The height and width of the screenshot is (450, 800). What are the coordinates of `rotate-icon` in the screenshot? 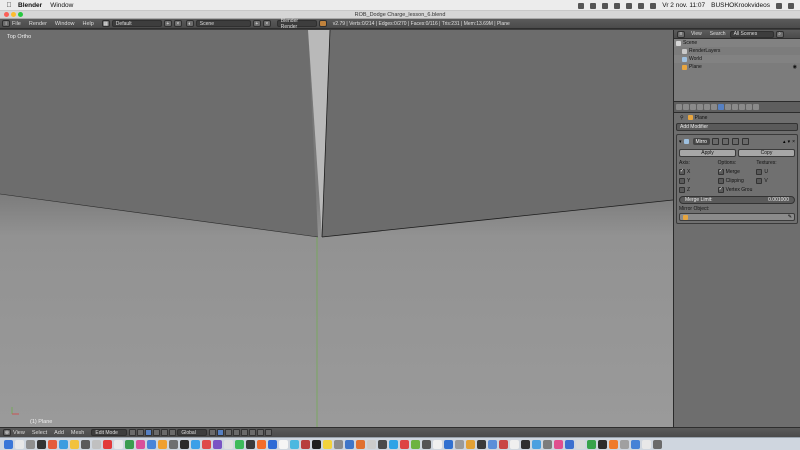 It's located at (165, 432).